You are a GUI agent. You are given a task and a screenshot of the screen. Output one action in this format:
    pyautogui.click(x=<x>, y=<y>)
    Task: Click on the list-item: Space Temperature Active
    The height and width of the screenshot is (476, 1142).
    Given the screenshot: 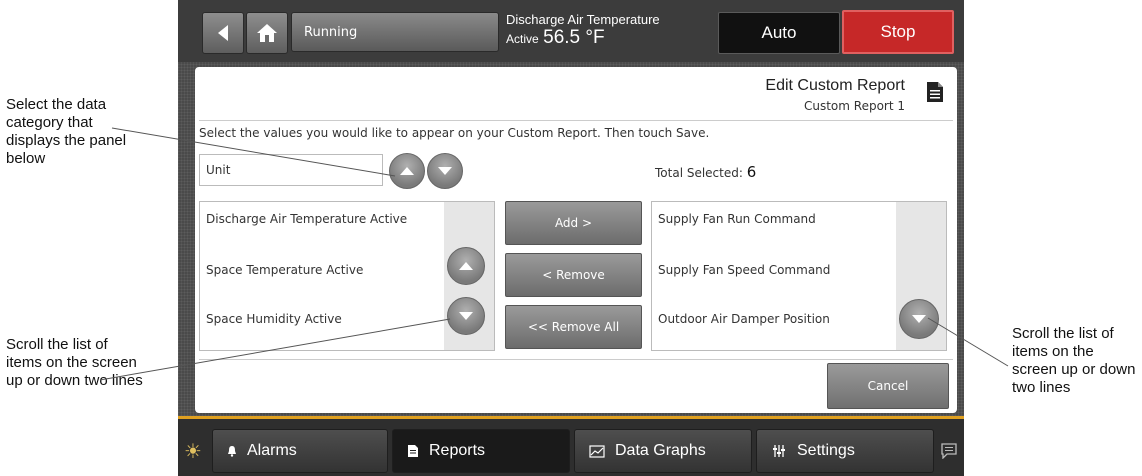 What is the action you would take?
    pyautogui.click(x=284, y=270)
    